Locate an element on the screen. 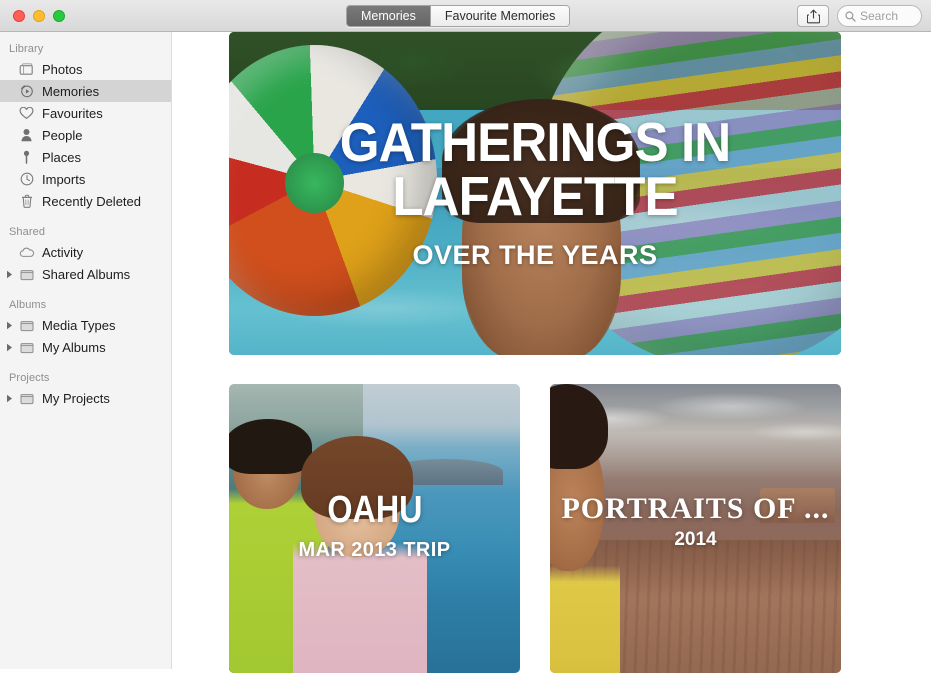 This screenshot has height=673, width=931. memory-card-overlay: OAHU MAR 2013 TRIP is located at coordinates (374, 528).